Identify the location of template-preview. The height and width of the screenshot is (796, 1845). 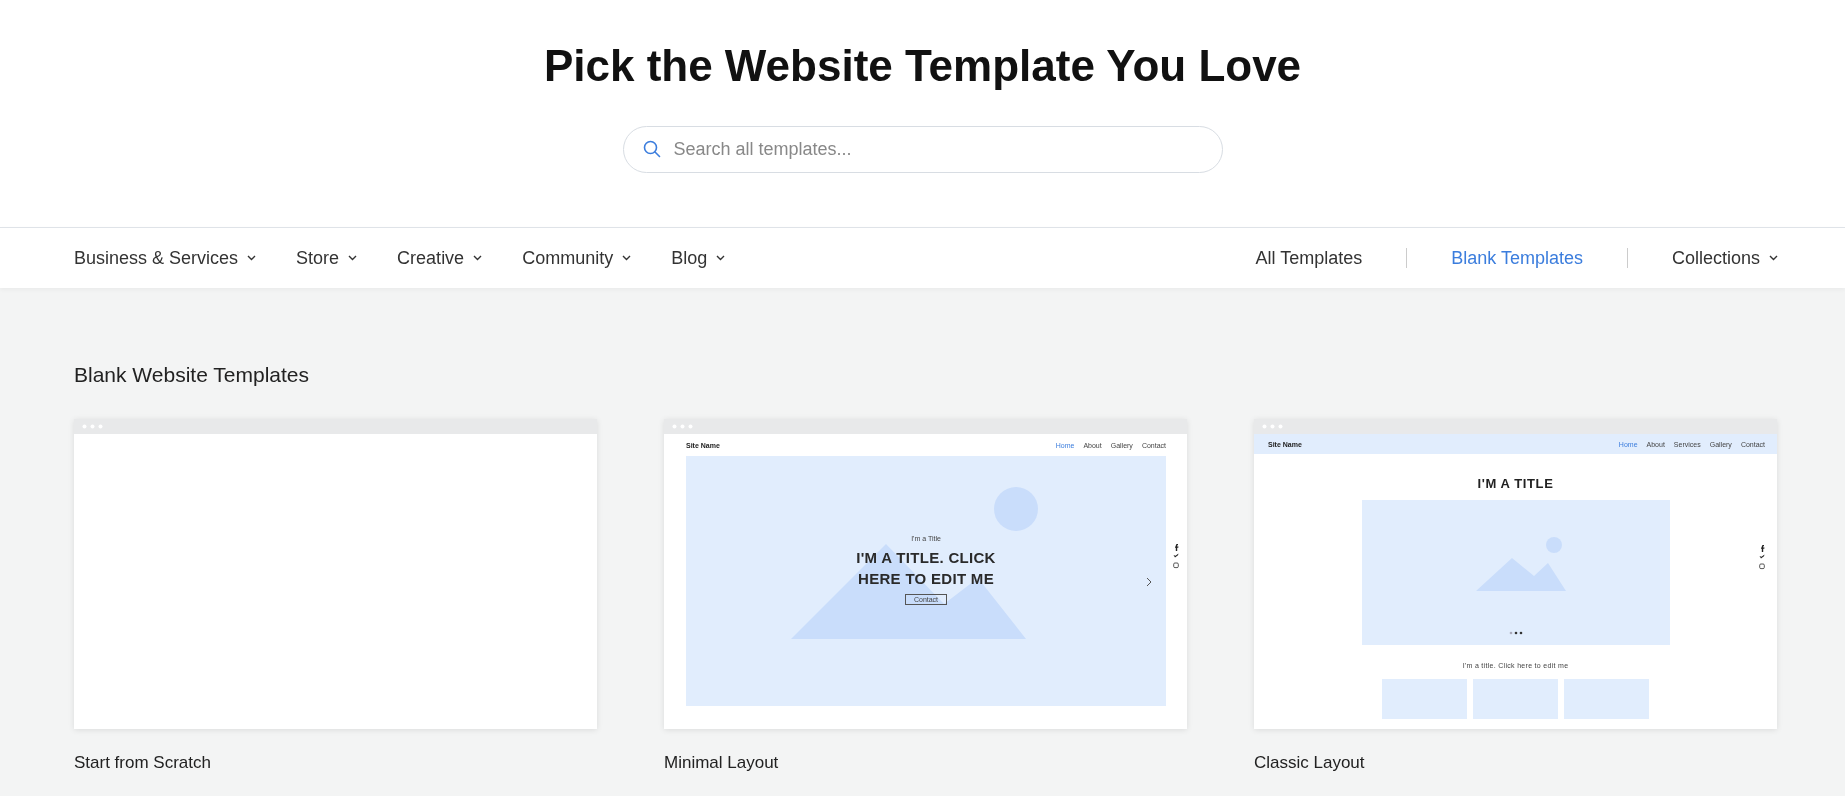
(335, 574).